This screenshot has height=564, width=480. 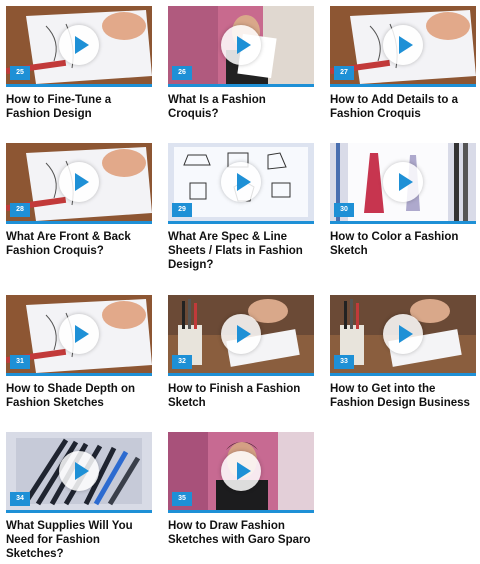 I want to click on video-thumbnail: 26, so click(x=241, y=46).